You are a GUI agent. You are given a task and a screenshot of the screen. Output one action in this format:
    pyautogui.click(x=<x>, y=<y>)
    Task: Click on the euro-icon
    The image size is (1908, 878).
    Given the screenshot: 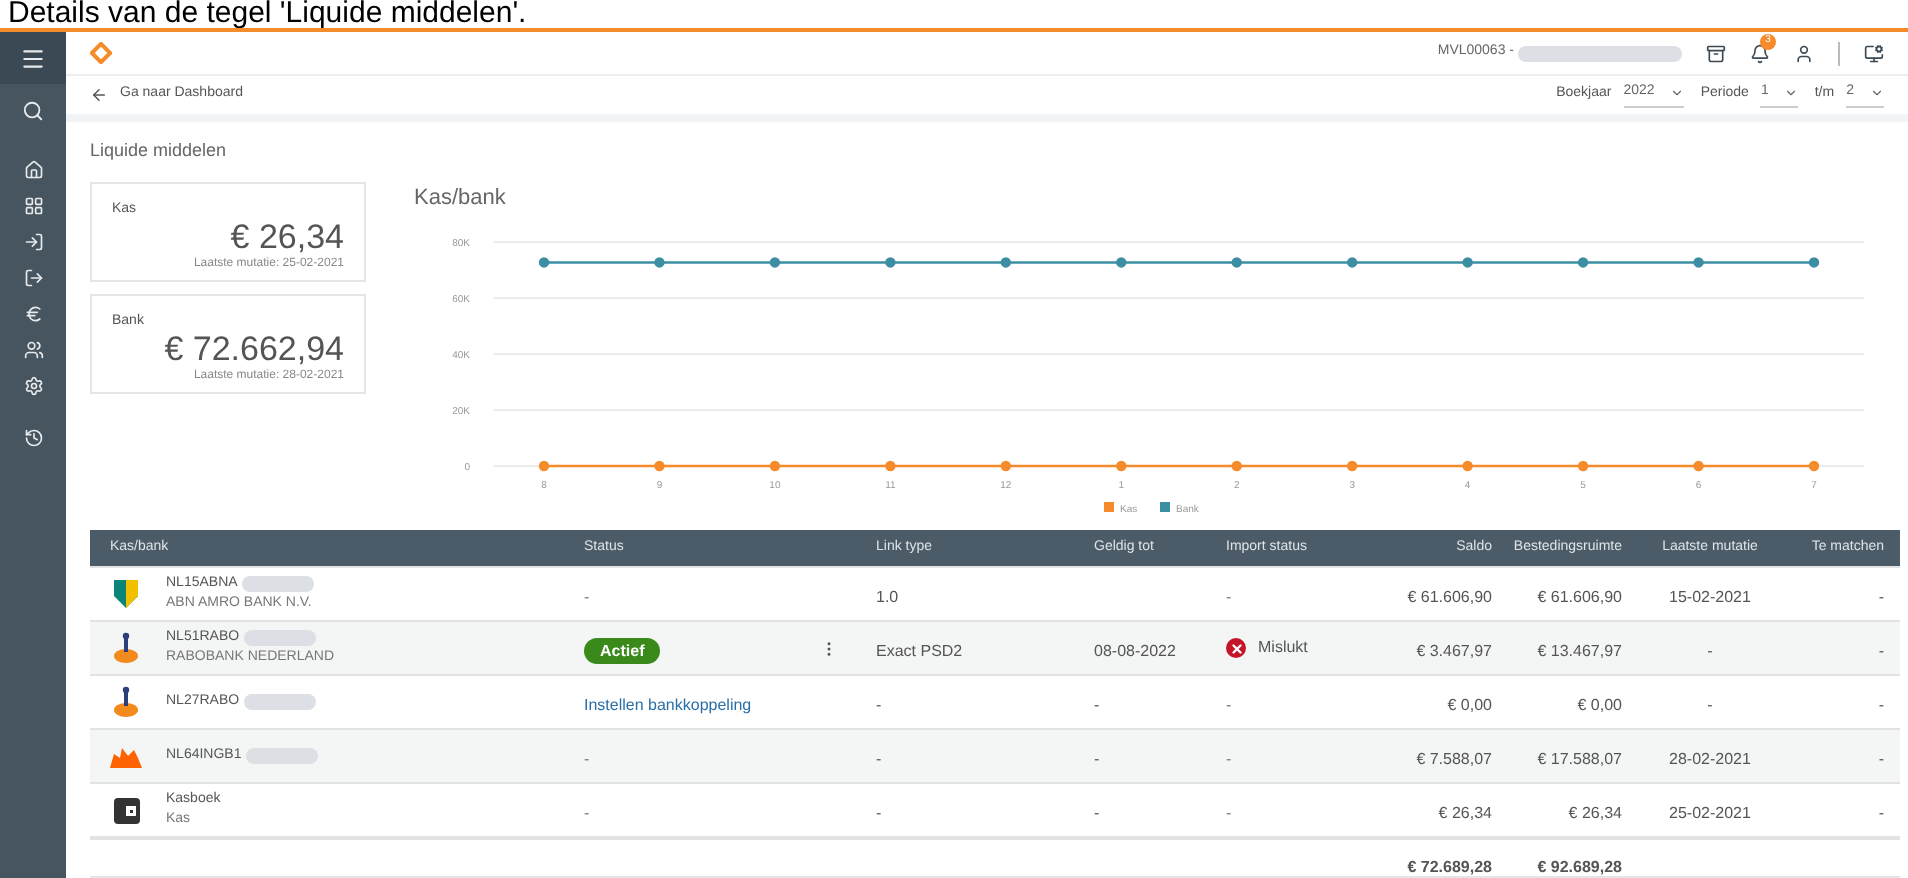 What is the action you would take?
    pyautogui.click(x=33, y=314)
    